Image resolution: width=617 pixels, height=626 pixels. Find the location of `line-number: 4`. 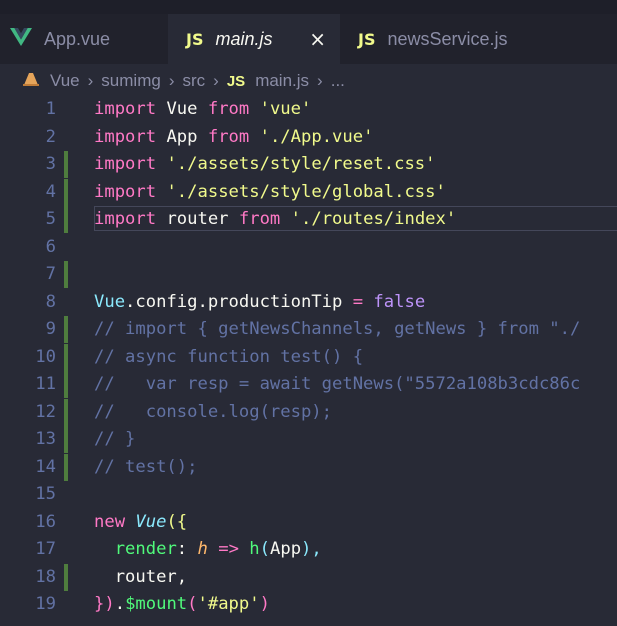

line-number: 4 is located at coordinates (50, 191).